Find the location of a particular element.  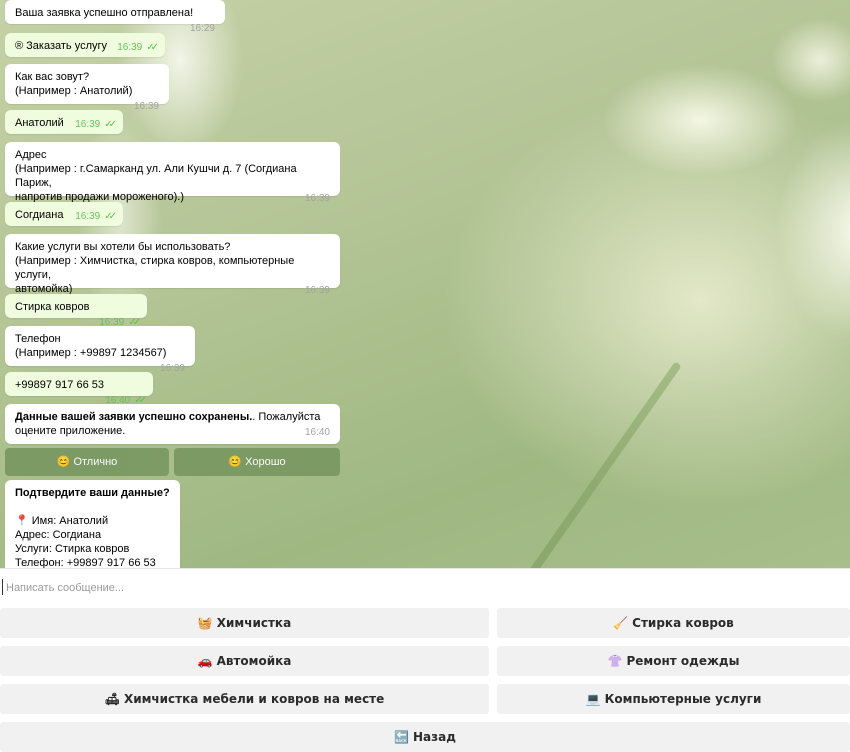

confirm-phone: Телефон: +99897 917 66 53 is located at coordinates (85, 562).